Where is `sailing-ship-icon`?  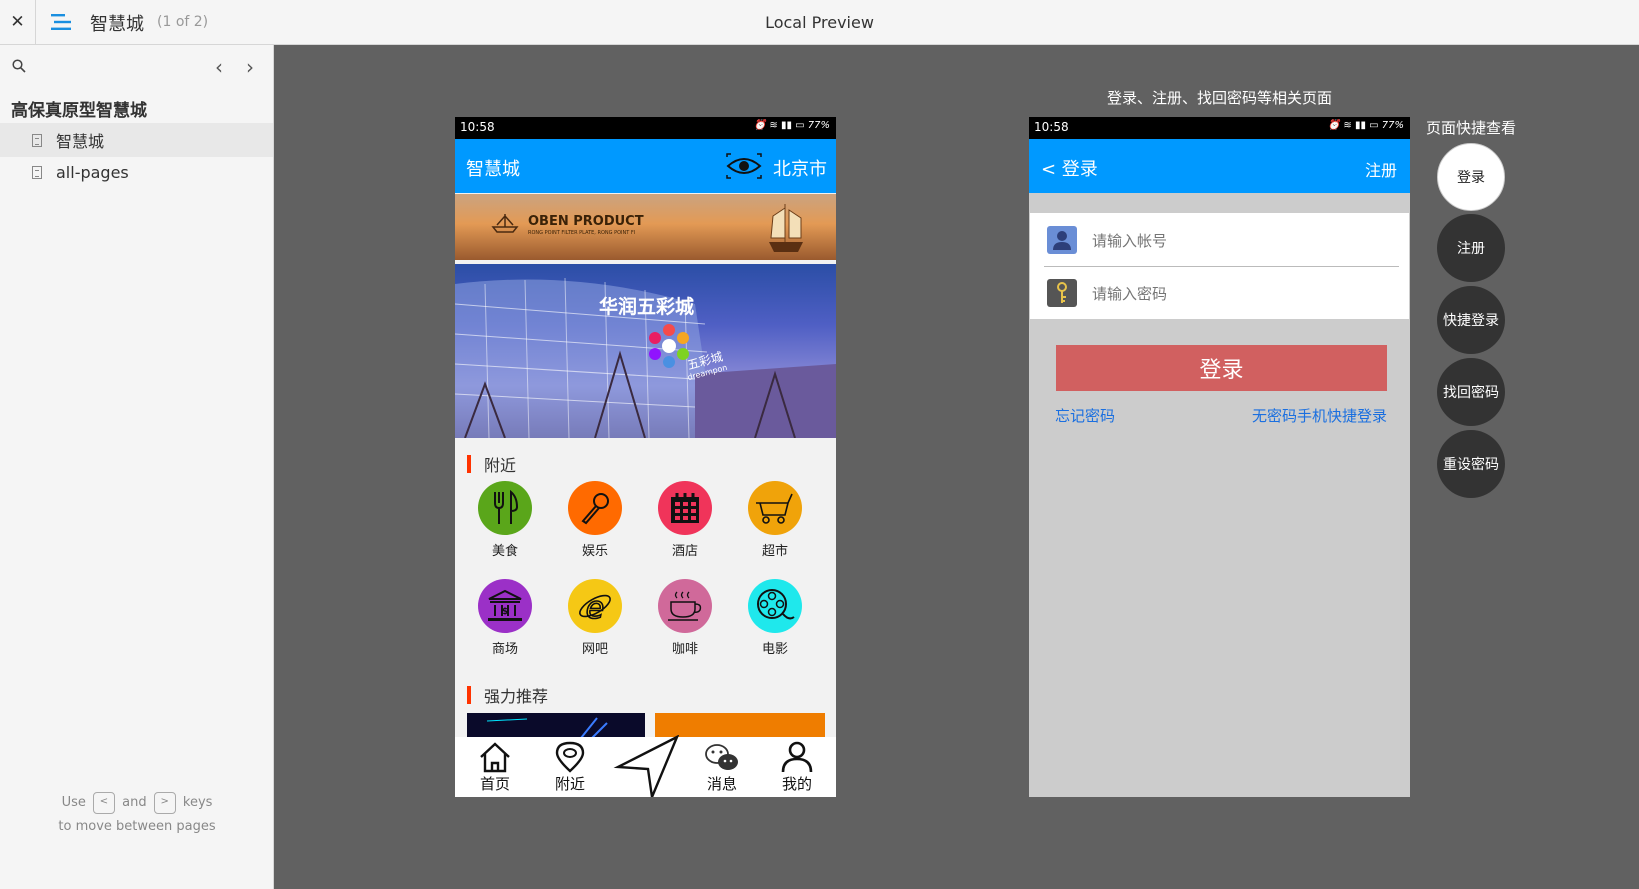
sailing-ship-icon is located at coordinates (786, 228).